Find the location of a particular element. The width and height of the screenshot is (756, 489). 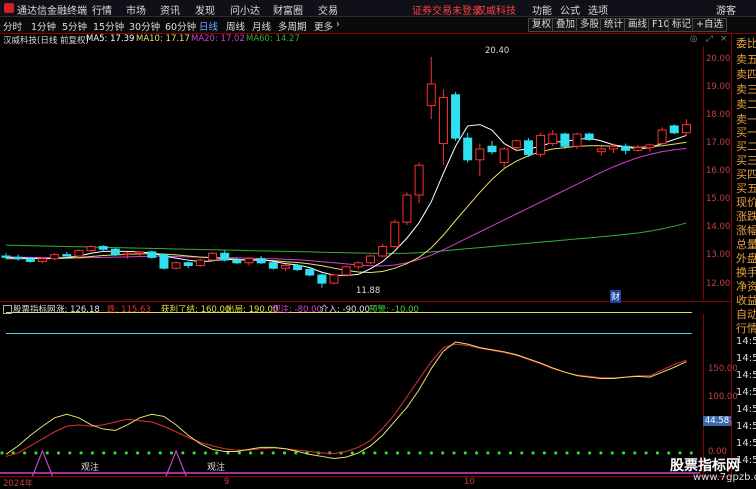

watch-spike is located at coordinates (42, 463).